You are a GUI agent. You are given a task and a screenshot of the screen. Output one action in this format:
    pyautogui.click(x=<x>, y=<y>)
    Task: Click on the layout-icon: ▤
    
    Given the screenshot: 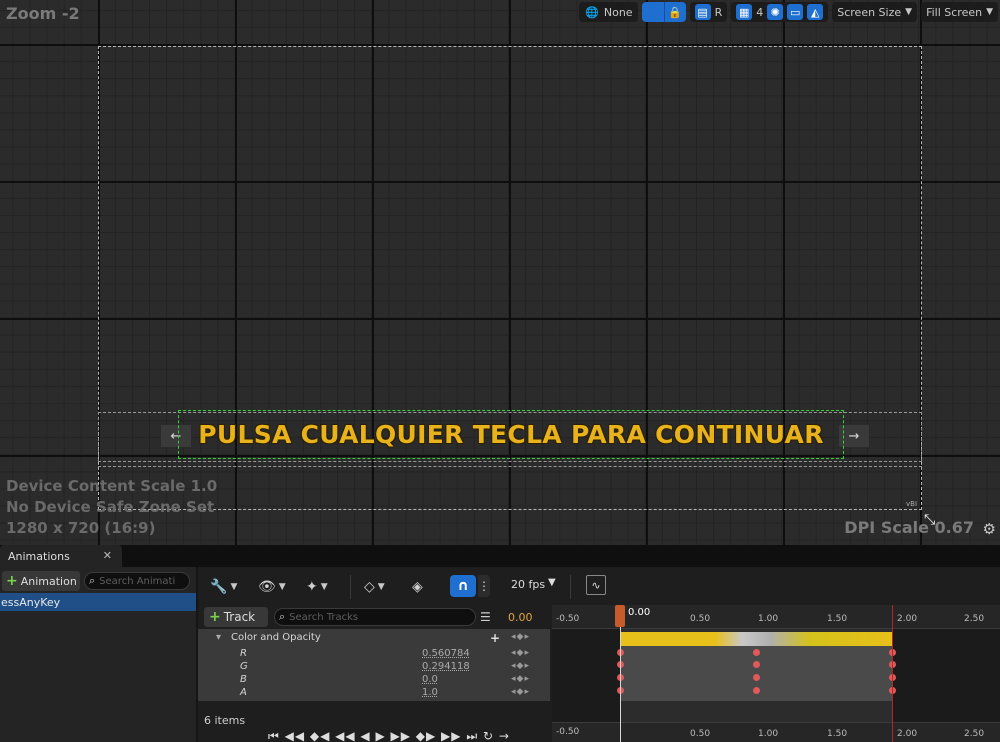 What is the action you would take?
    pyautogui.click(x=702, y=12)
    